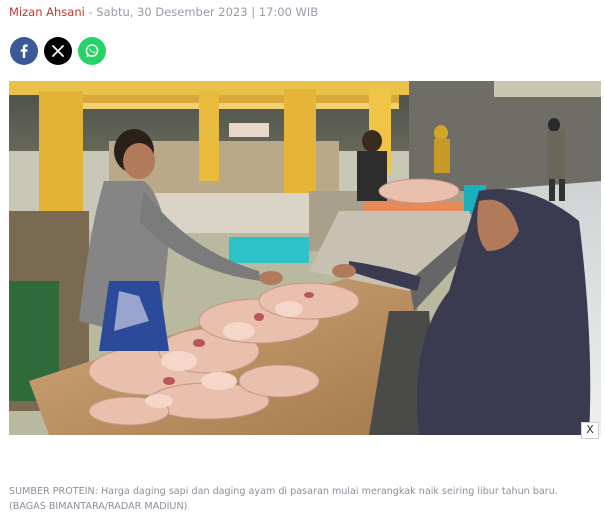 The width and height of the screenshot is (605, 514). What do you see at coordinates (207, 12) in the screenshot?
I see `publish-date: Sabtu, 30 Desember 2023 | 17:00 WIB` at bounding box center [207, 12].